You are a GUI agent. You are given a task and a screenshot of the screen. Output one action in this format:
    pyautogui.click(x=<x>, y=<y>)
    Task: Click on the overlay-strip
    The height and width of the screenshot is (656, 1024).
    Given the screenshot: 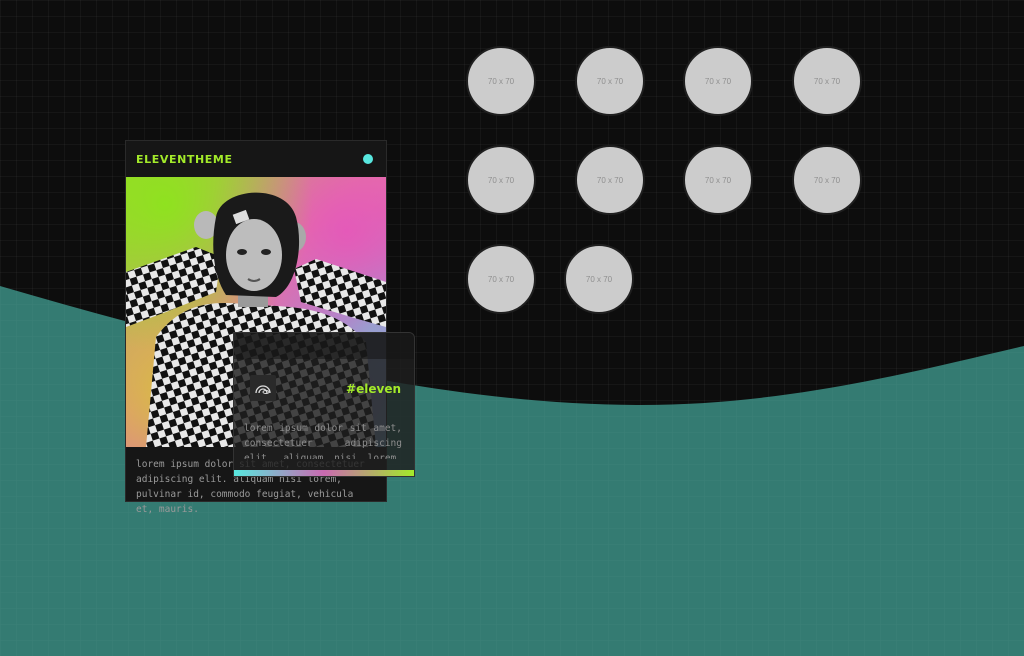 What is the action you would take?
    pyautogui.click(x=324, y=346)
    